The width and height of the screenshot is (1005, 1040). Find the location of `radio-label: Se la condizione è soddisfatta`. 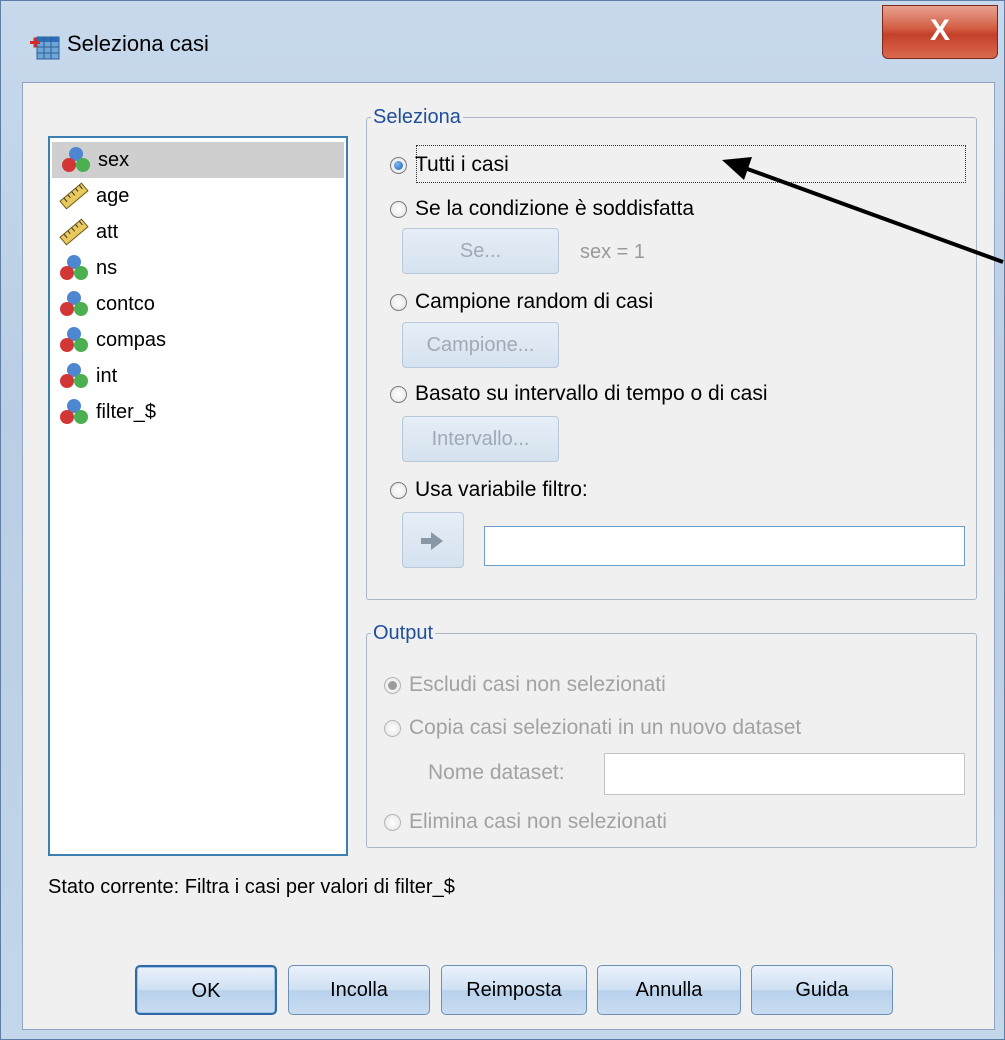

radio-label: Se la condizione è soddisfatta is located at coordinates (555, 208).